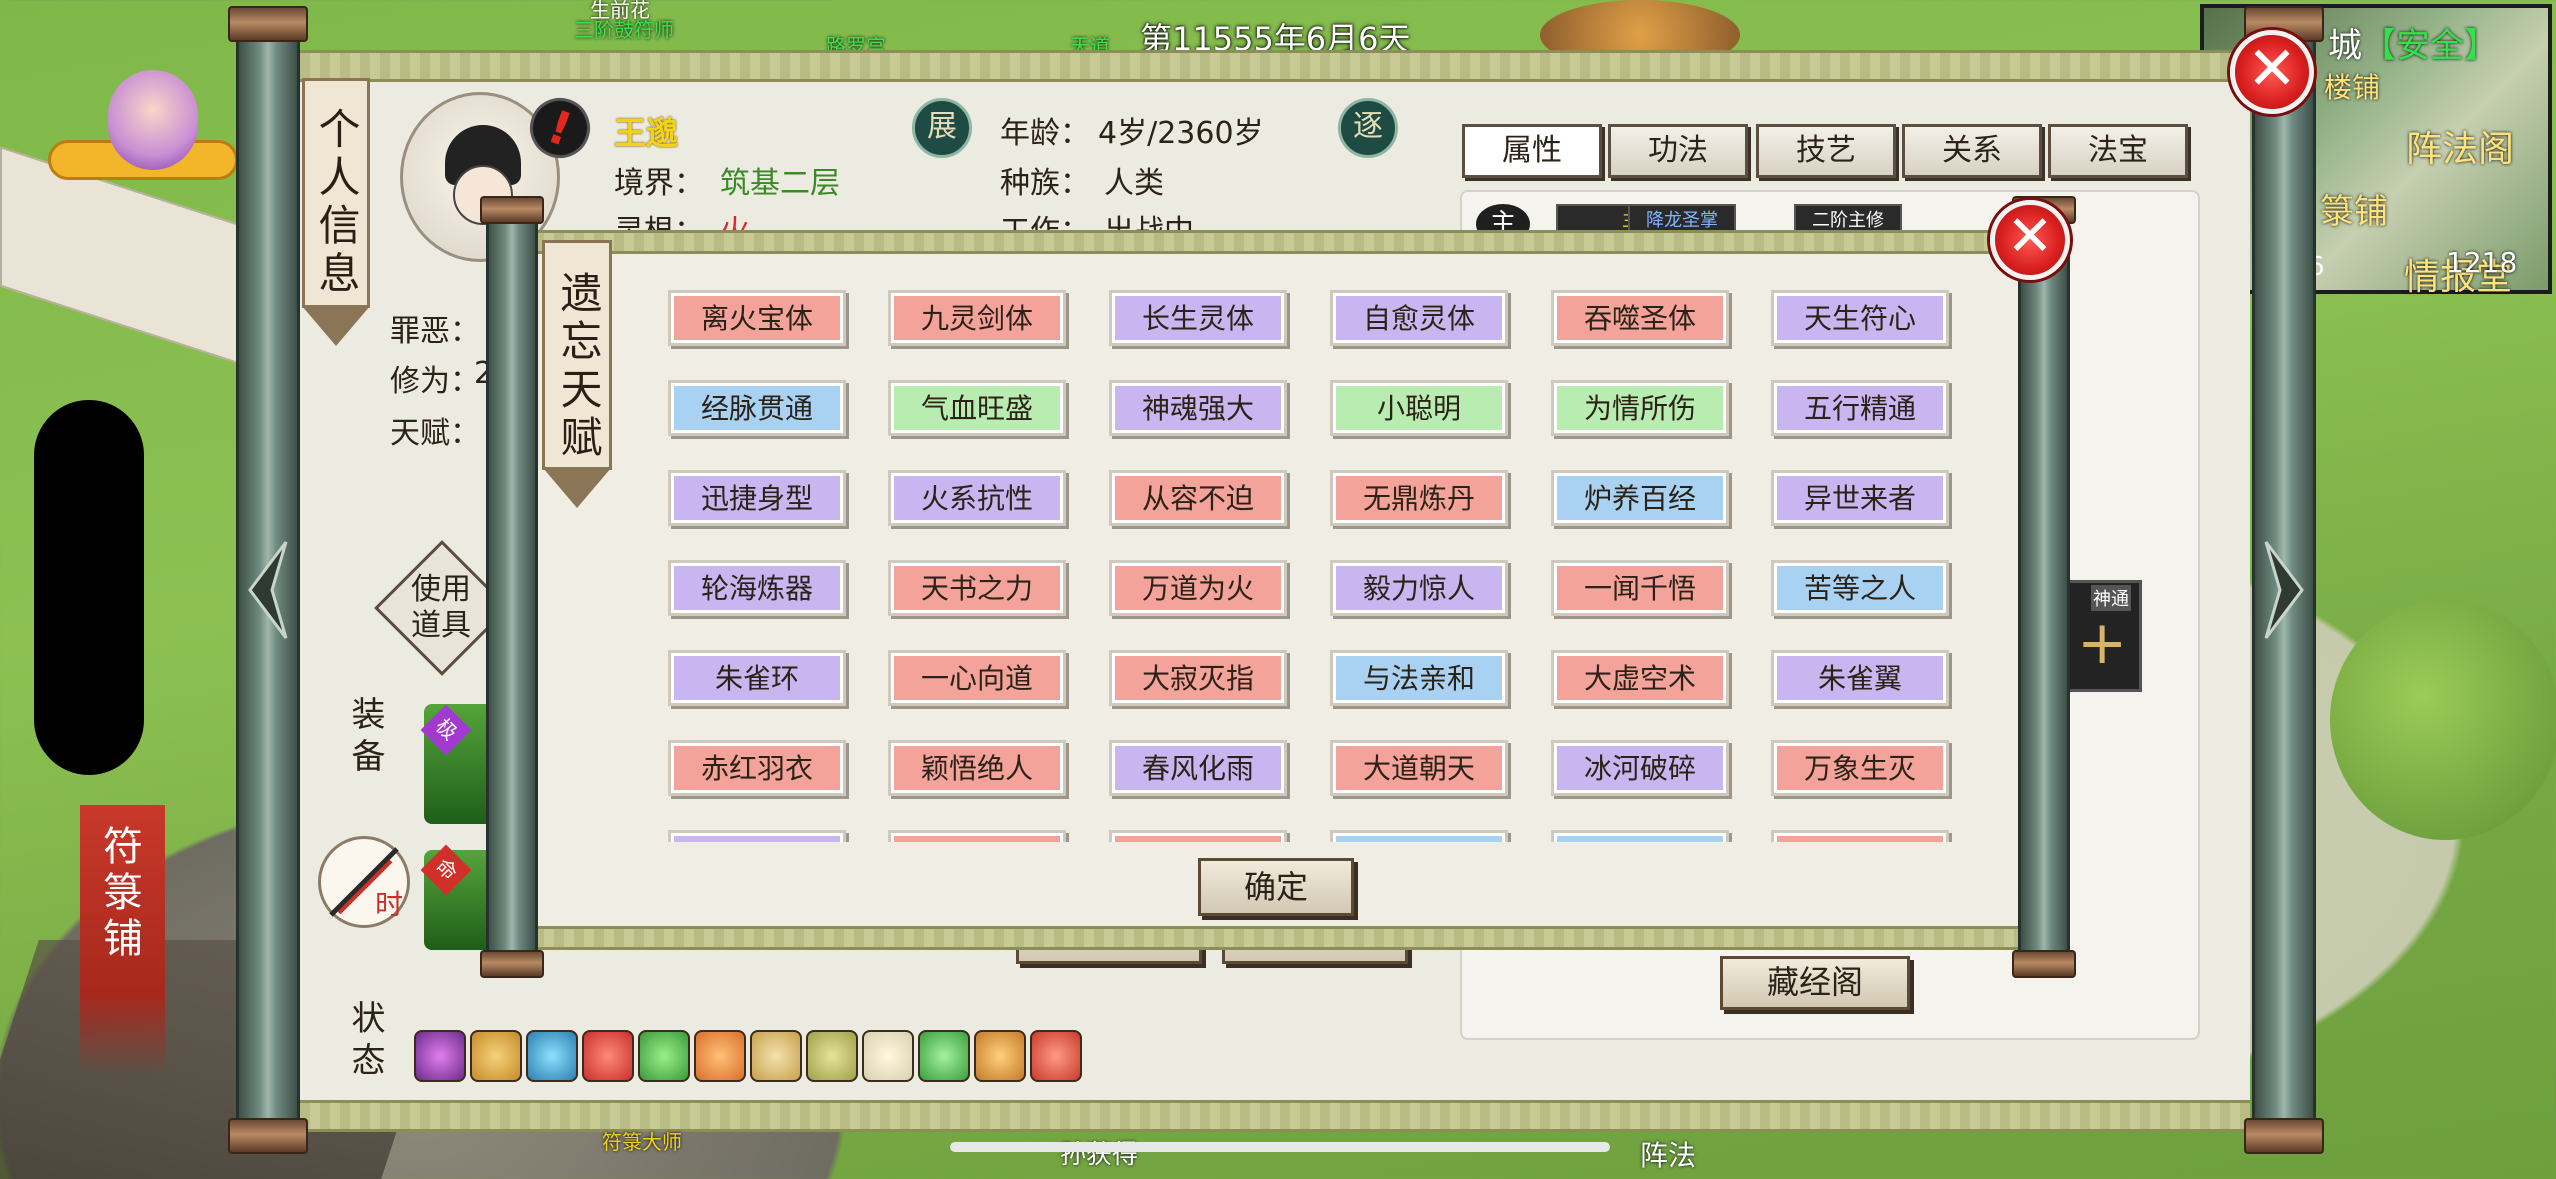 Image resolution: width=2556 pixels, height=1179 pixels. I want to click on timer-icon: 时, so click(364, 882).